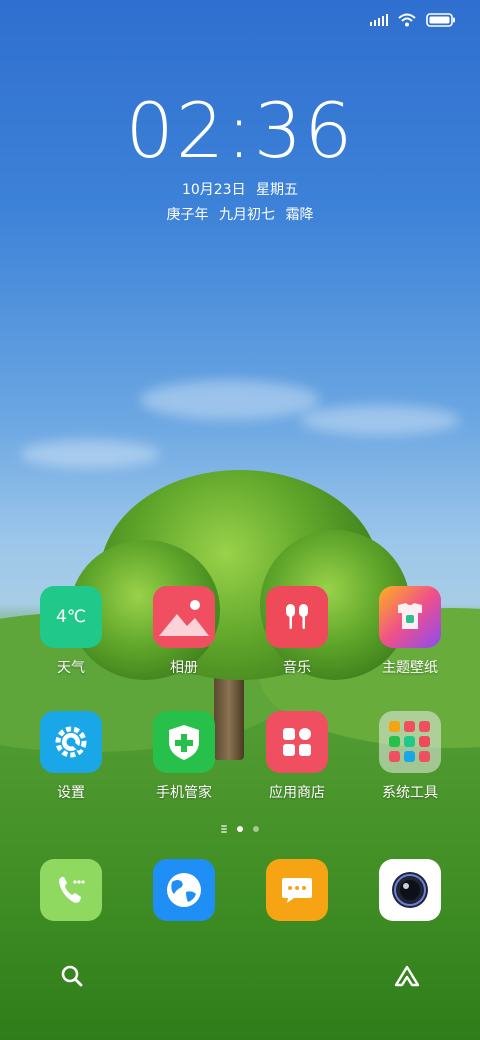 The width and height of the screenshot is (480, 1040). I want to click on security-shield-icon, so click(184, 742).